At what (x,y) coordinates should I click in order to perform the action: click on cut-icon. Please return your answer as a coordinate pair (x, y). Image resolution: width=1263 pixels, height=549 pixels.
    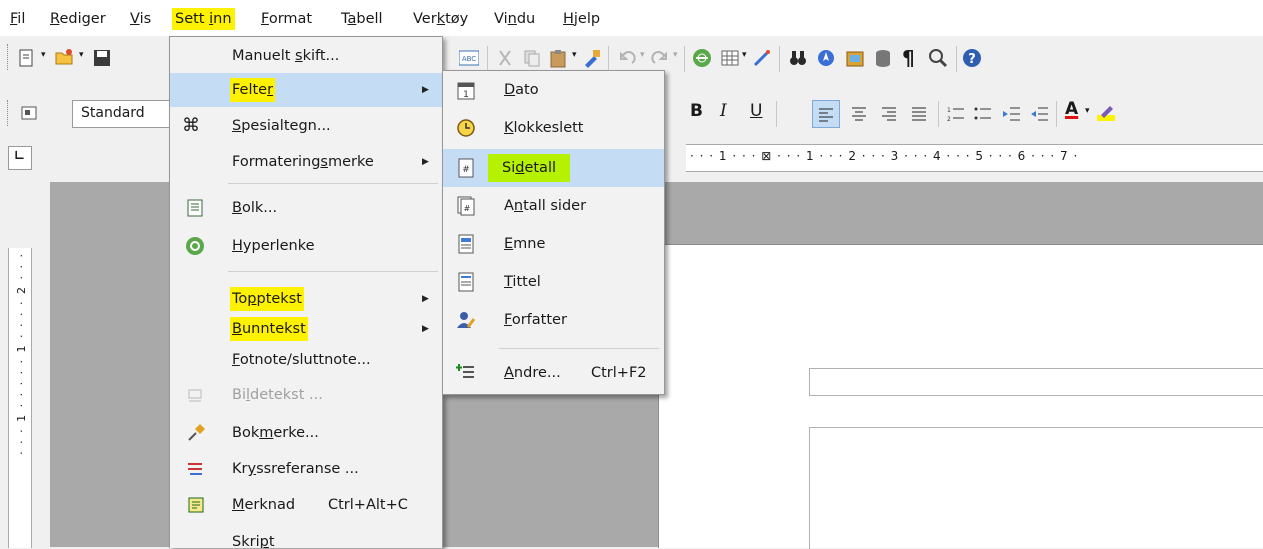
    Looking at the image, I should click on (505, 58).